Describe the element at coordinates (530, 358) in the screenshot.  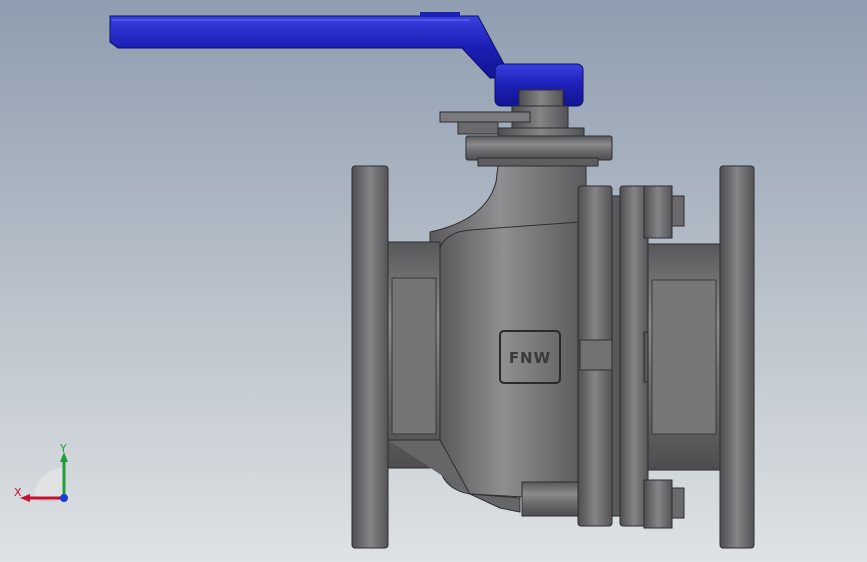
I see `body-marking: FNW` at that location.